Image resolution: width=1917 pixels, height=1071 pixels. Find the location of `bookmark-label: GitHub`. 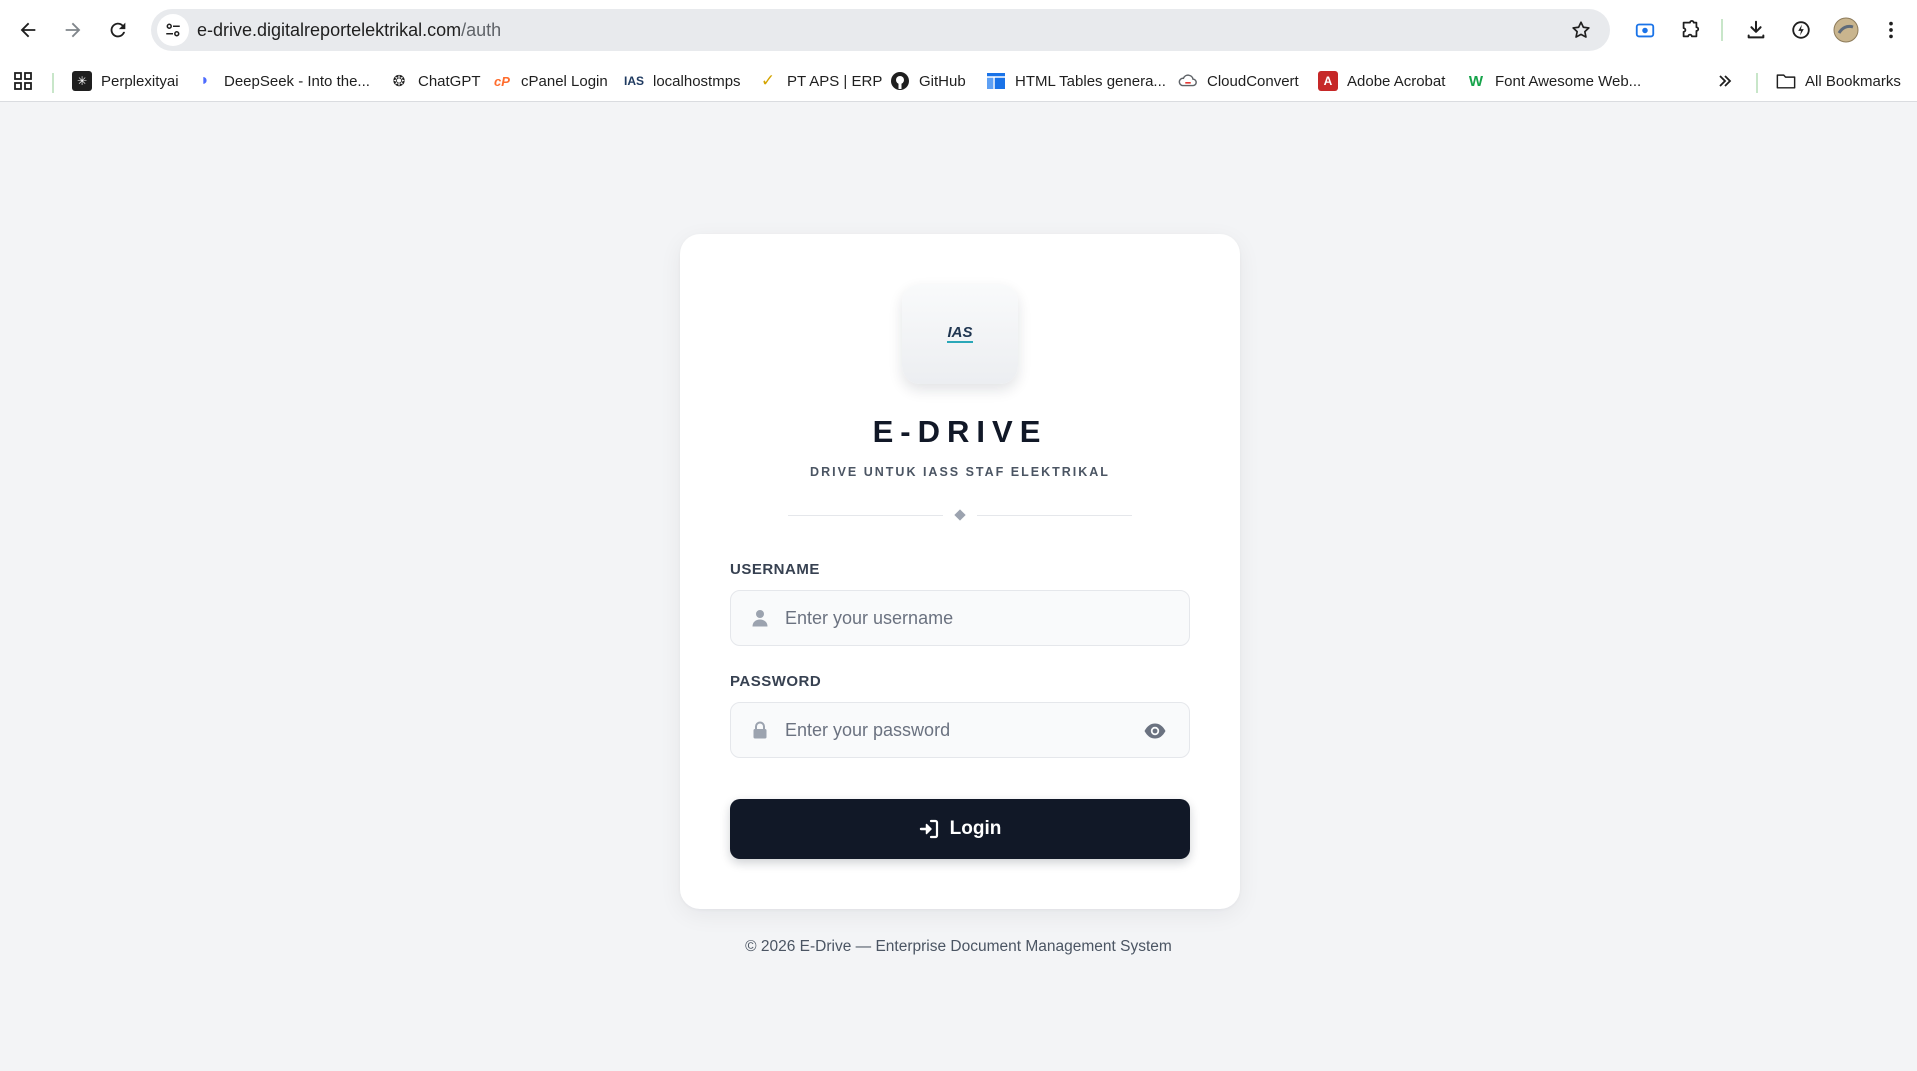

bookmark-label: GitHub is located at coordinates (942, 81).